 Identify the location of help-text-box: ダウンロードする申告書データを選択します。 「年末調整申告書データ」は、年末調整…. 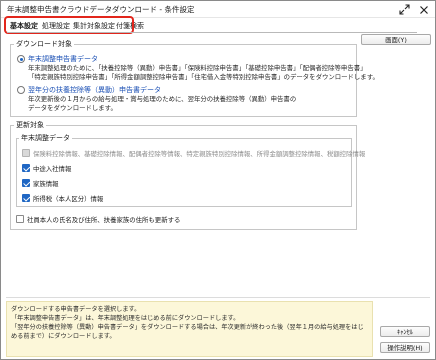
(189, 329).